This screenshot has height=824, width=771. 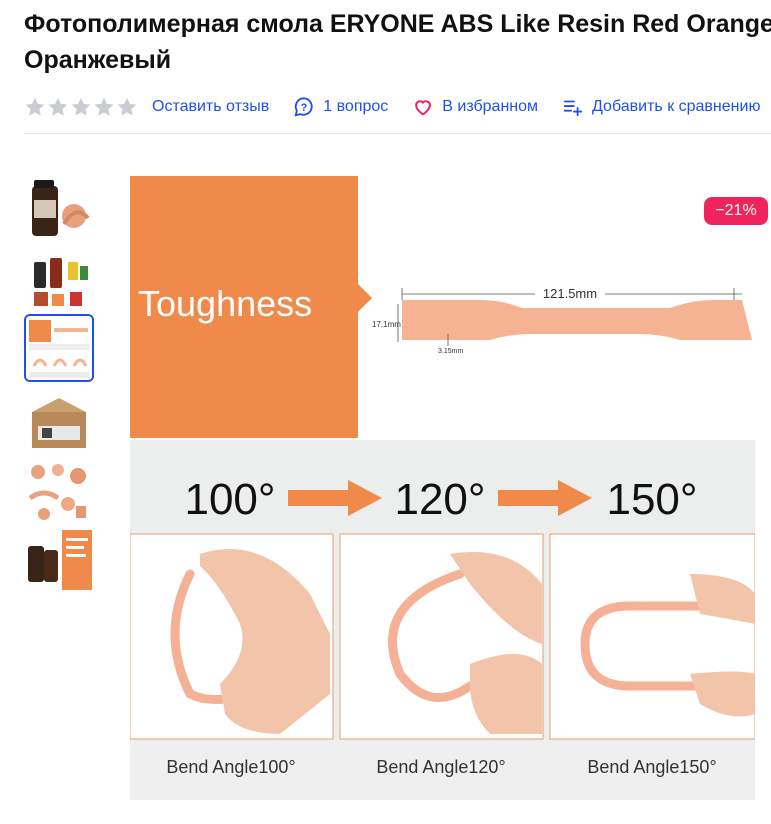 I want to click on compare-label: Добавить к сравнению, so click(x=676, y=106).